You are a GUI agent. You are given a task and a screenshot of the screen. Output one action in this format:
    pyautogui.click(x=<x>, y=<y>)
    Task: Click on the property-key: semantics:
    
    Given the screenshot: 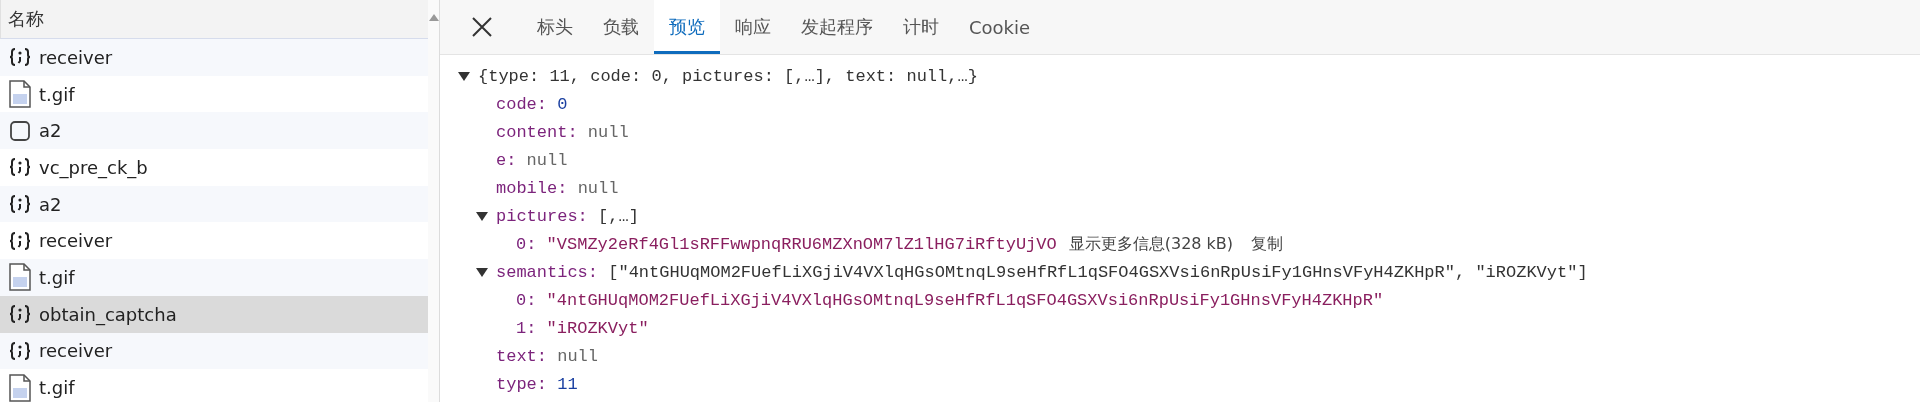 What is the action you would take?
    pyautogui.click(x=547, y=272)
    